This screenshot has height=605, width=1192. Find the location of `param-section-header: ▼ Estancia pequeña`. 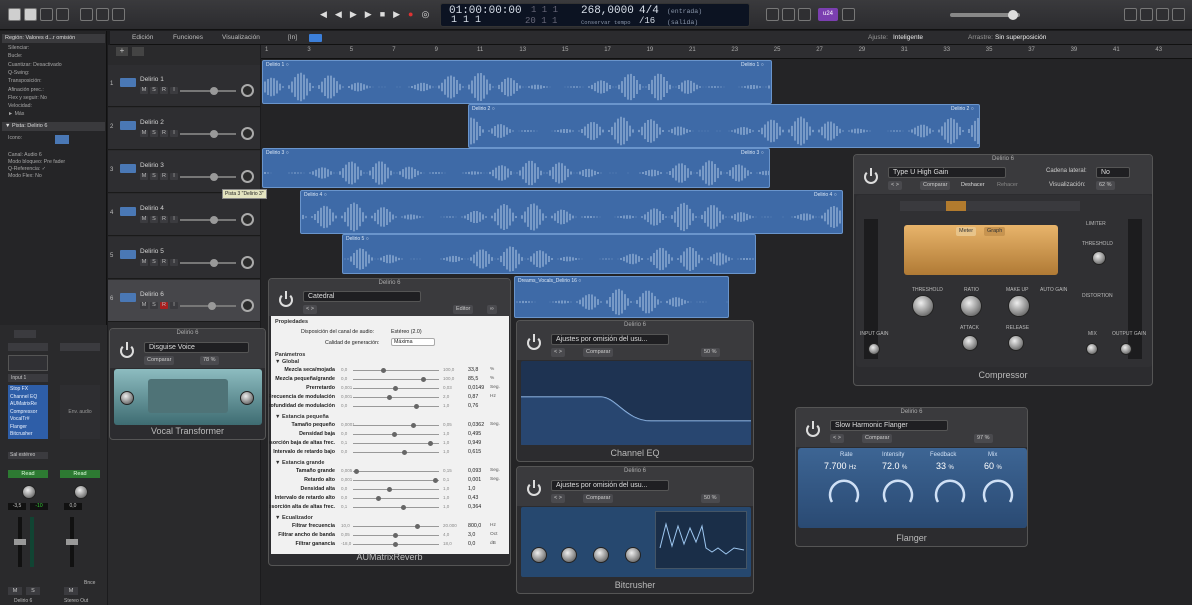

param-section-header: ▼ Estancia pequeña is located at coordinates (302, 417).